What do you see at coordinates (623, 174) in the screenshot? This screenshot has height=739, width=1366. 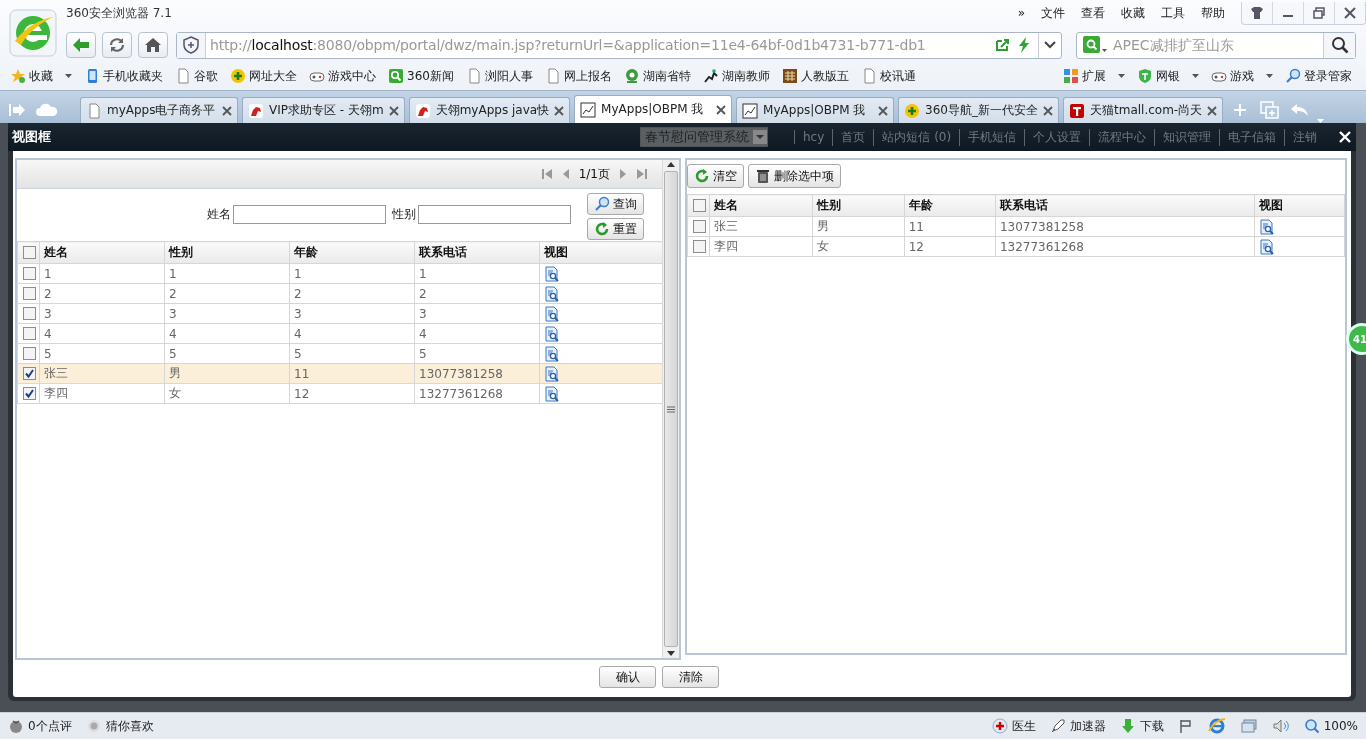 I see `next-page-icon` at bounding box center [623, 174].